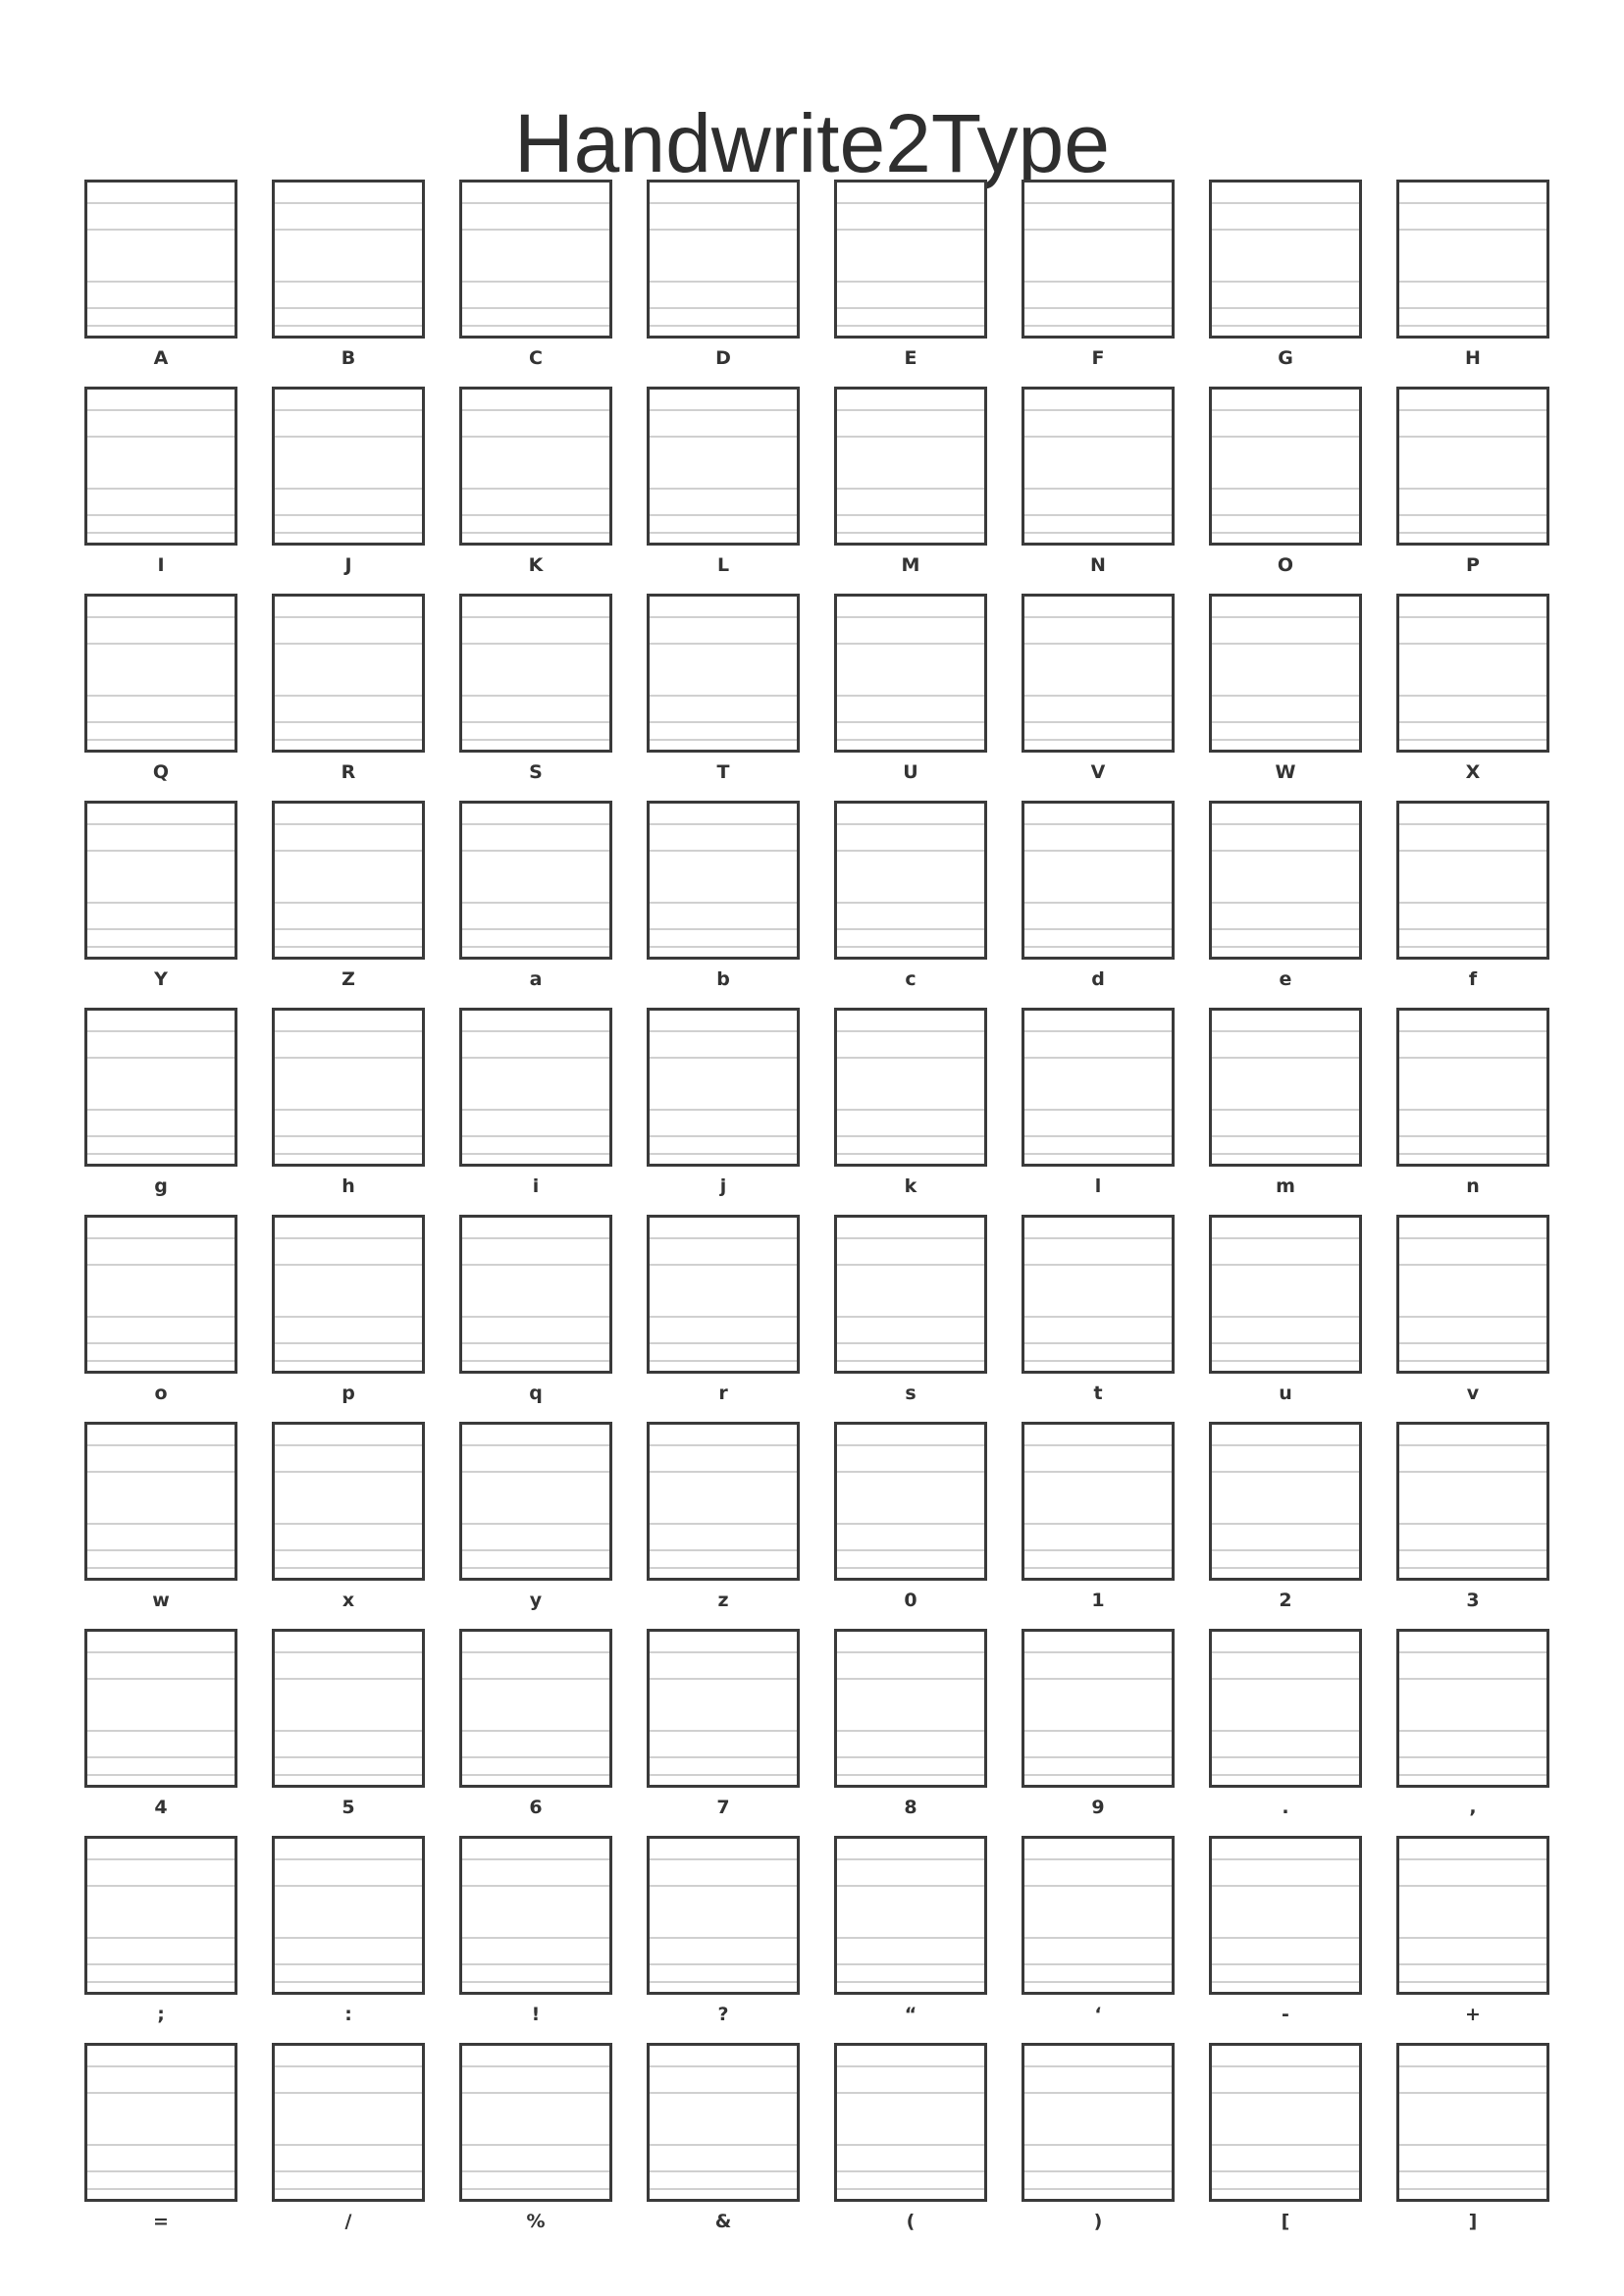  I want to click on character-cell: +, so click(1472, 1939).